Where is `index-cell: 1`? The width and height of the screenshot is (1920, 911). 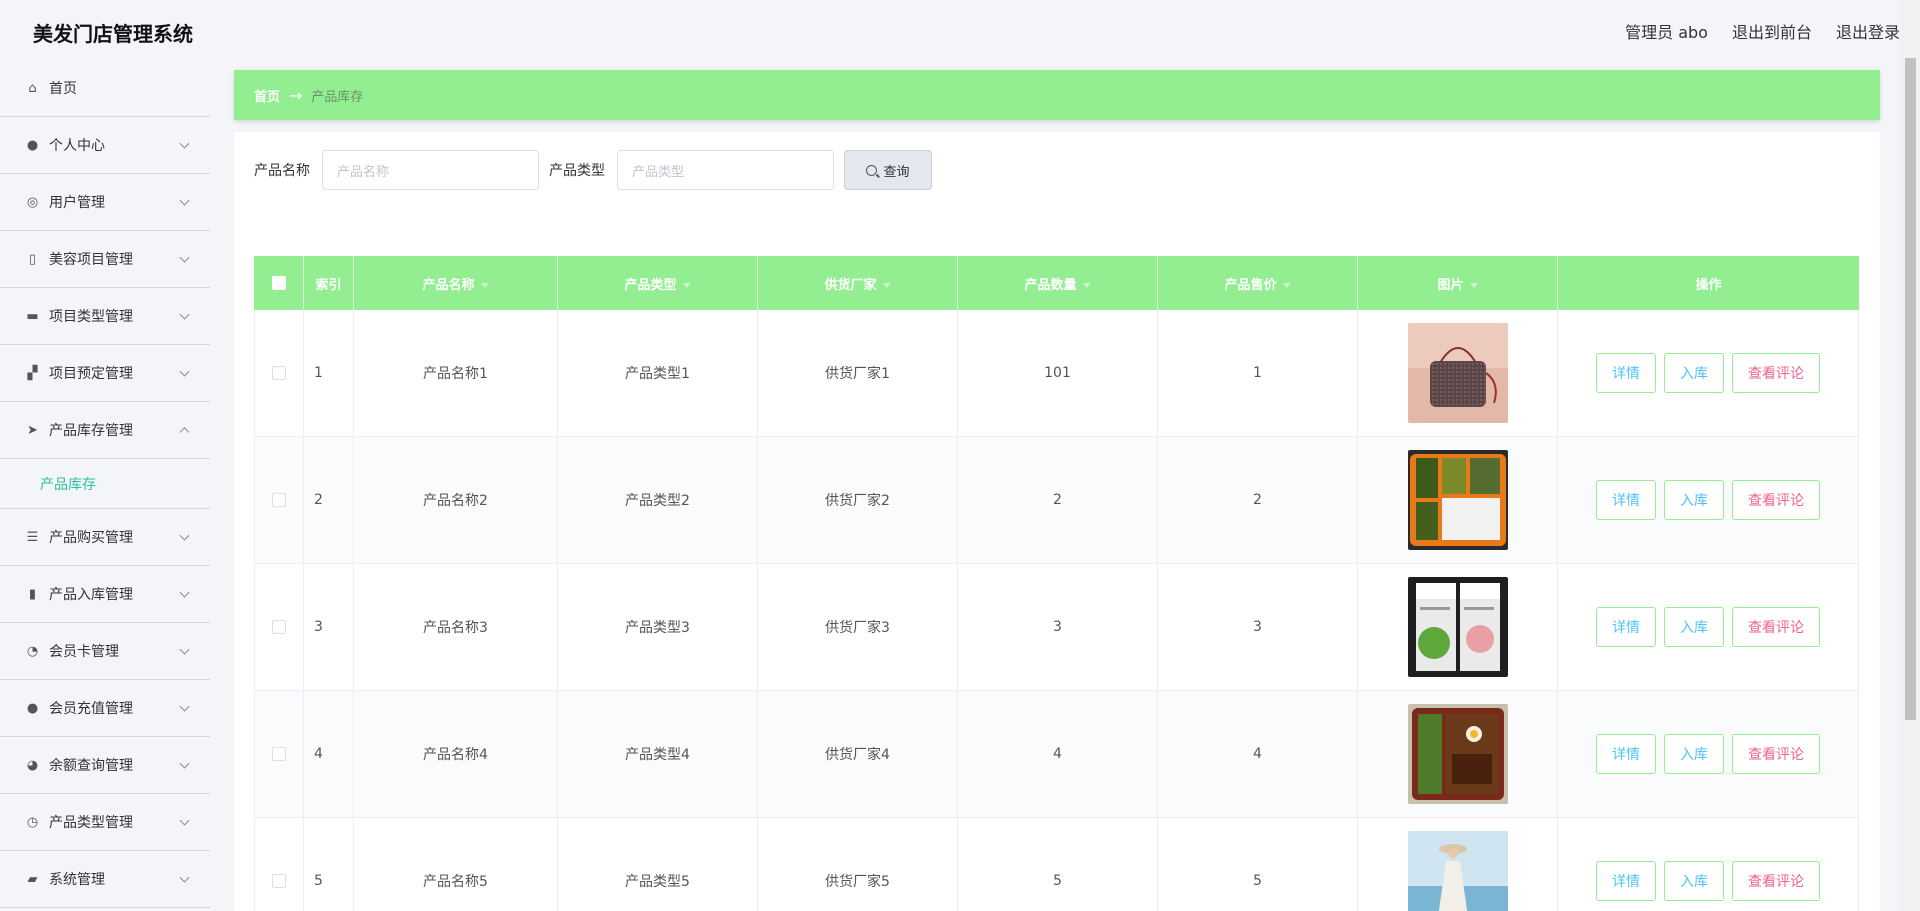
index-cell: 1 is located at coordinates (329, 373).